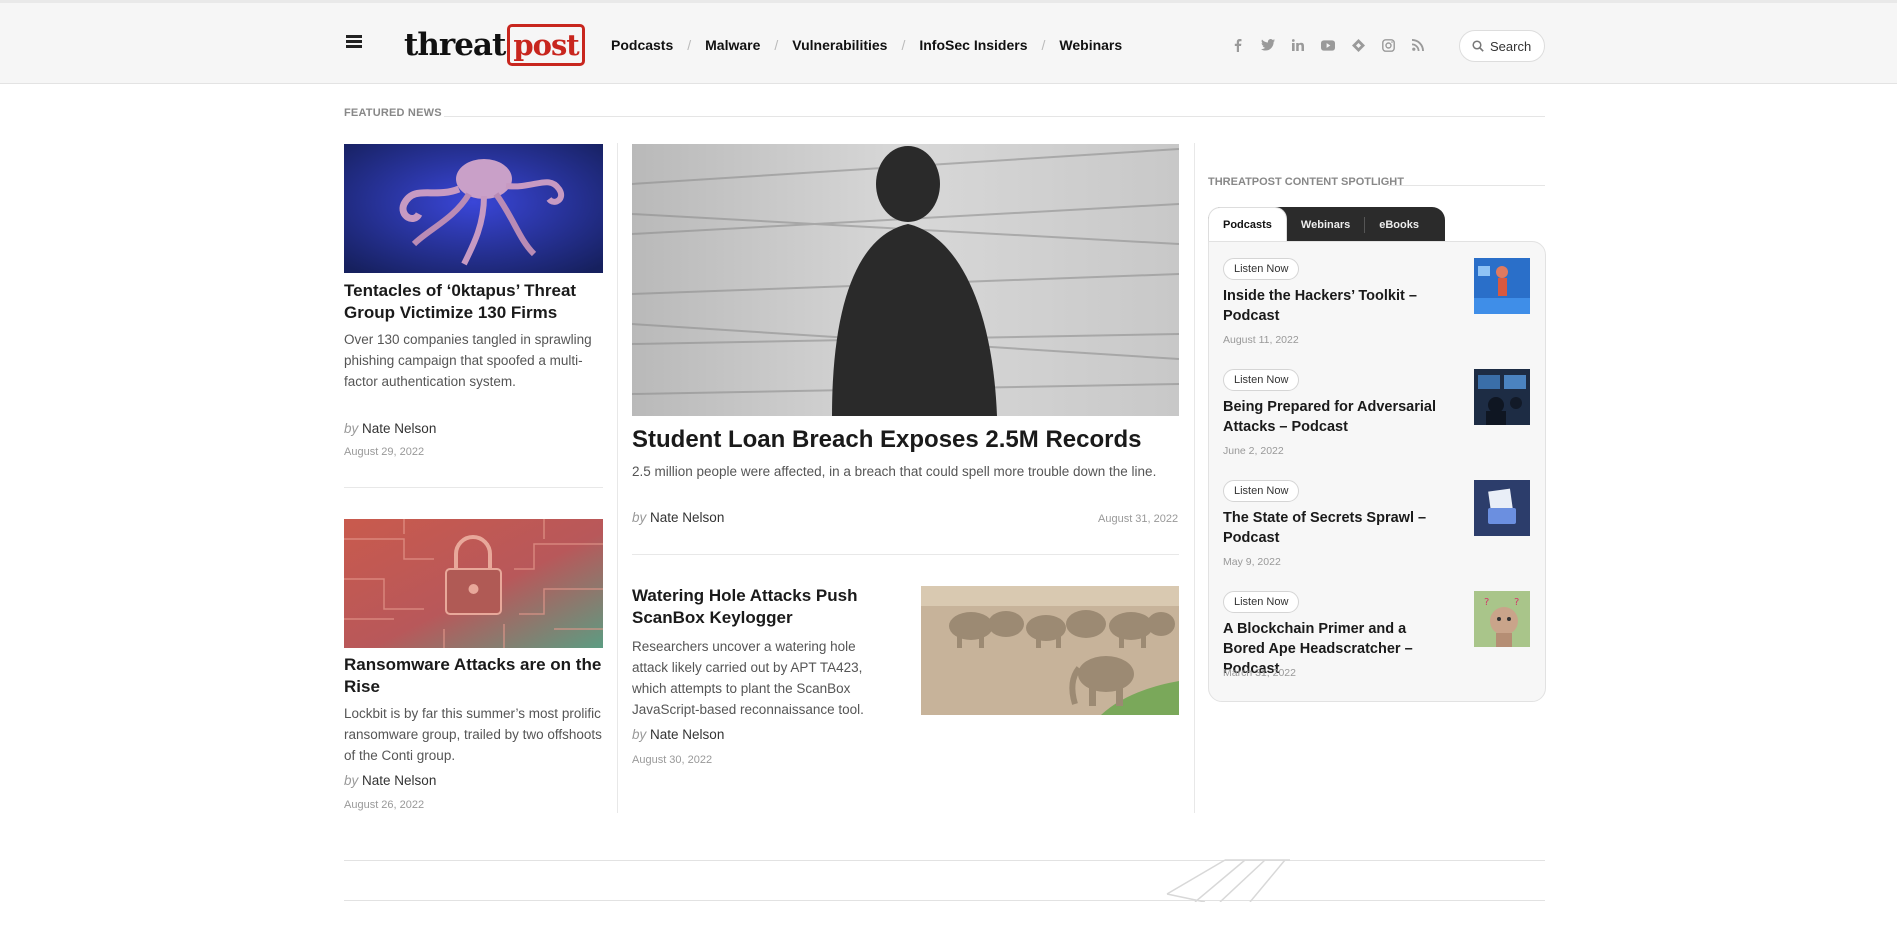 The image size is (1897, 937). What do you see at coordinates (1253, 451) in the screenshot?
I see `podcast-date: June 2, 2022` at bounding box center [1253, 451].